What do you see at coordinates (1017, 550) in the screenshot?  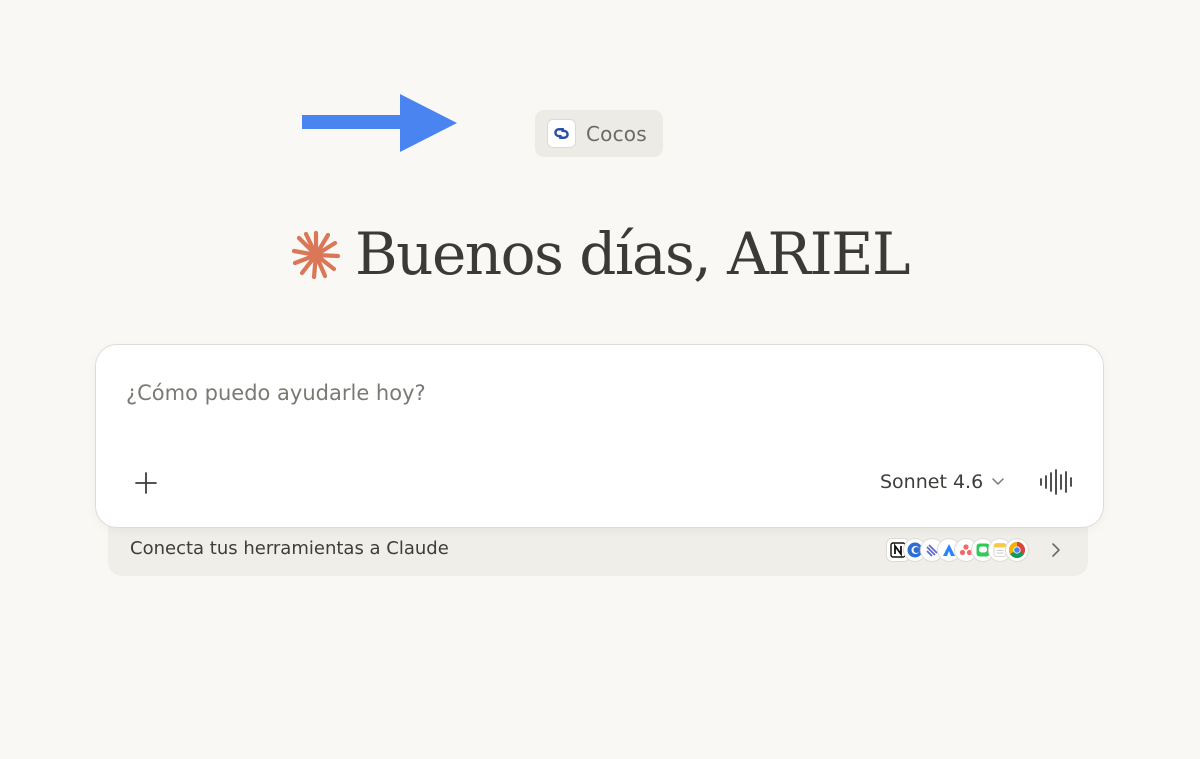 I see `chrome-icon` at bounding box center [1017, 550].